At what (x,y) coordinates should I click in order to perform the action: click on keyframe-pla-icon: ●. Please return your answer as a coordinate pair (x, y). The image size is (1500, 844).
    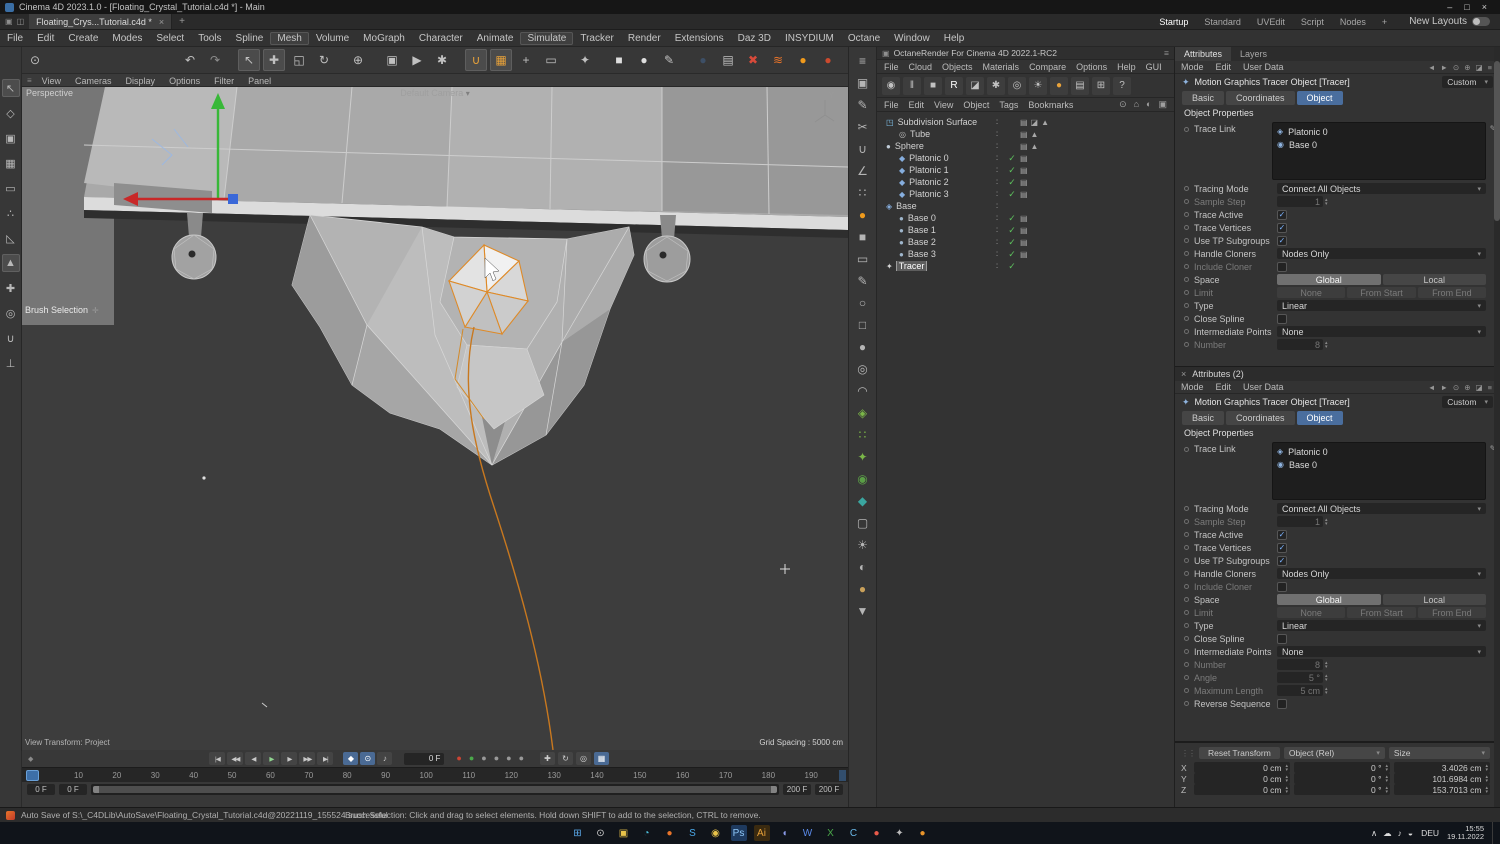
    Looking at the image, I should click on (521, 758).